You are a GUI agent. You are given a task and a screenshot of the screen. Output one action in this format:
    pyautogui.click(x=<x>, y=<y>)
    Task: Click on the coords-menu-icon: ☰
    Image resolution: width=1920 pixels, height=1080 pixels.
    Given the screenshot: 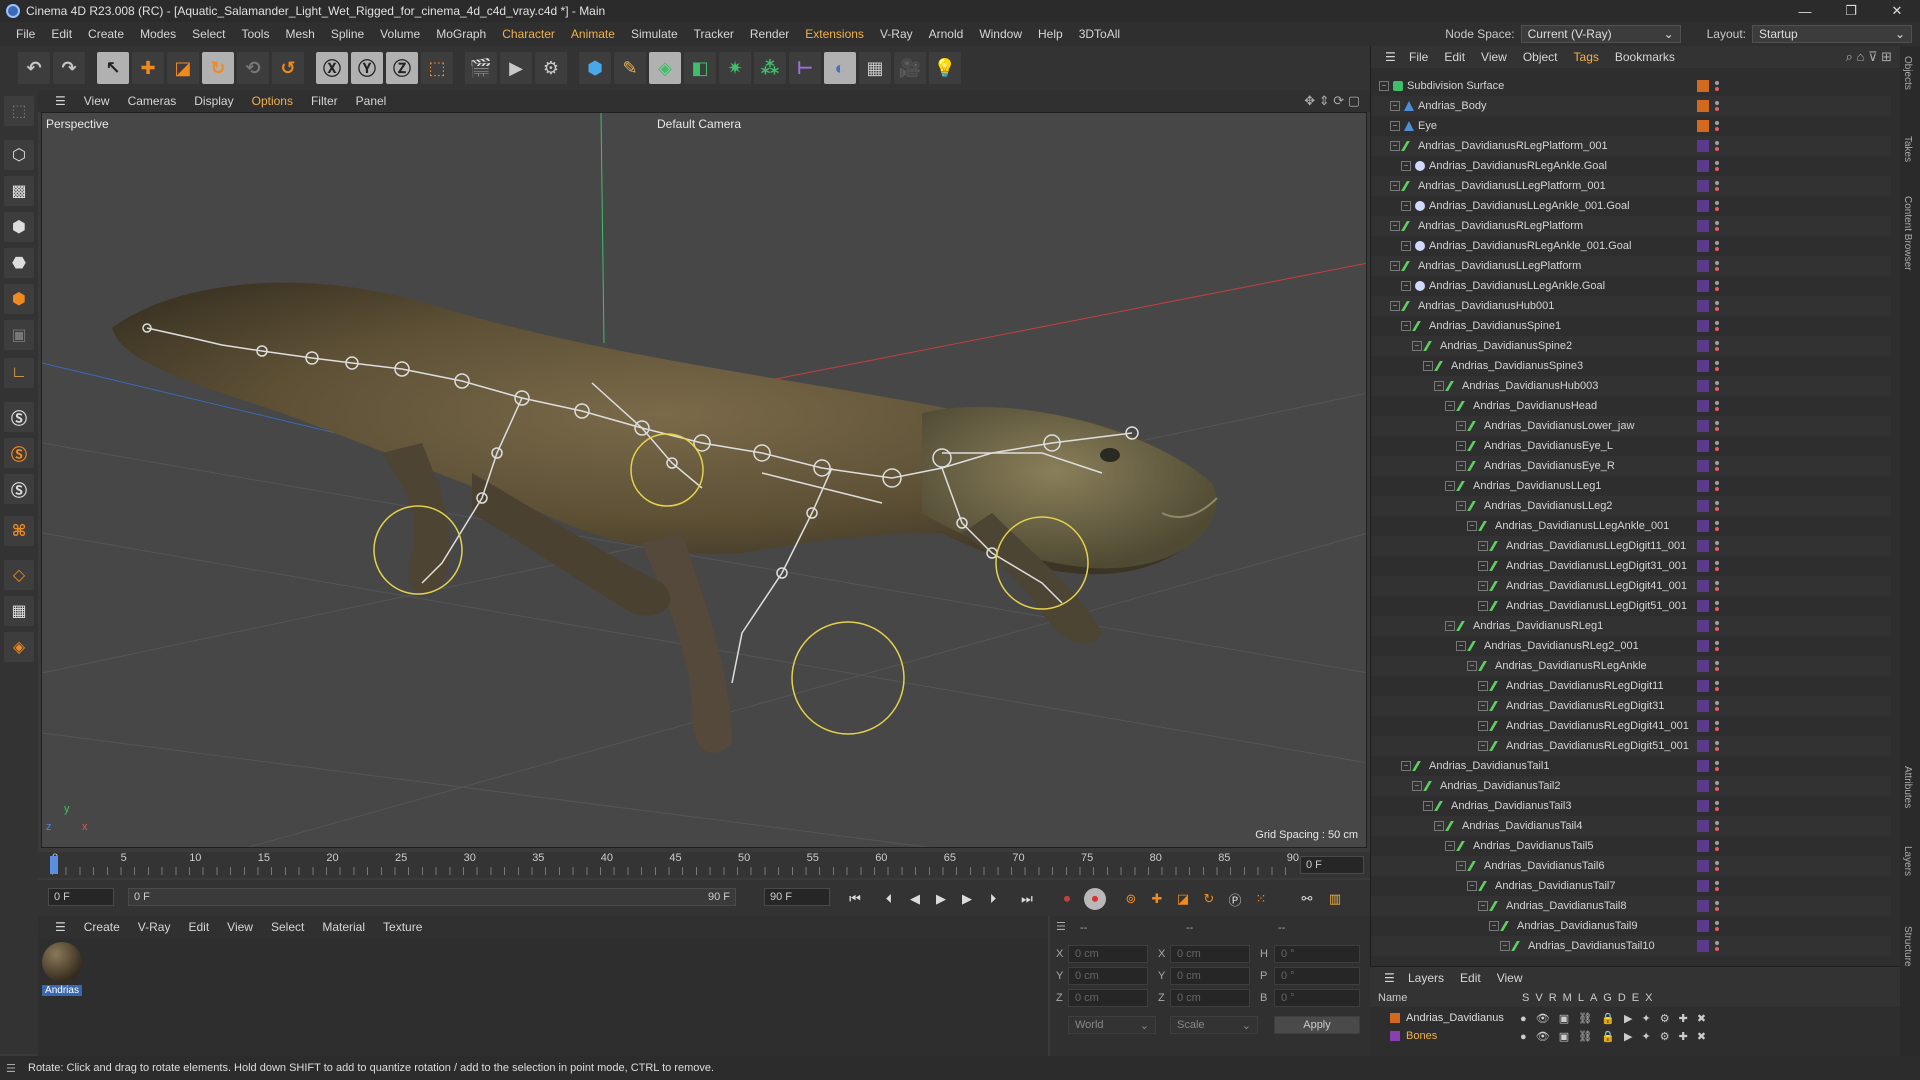 What is the action you would take?
    pyautogui.click(x=1061, y=926)
    